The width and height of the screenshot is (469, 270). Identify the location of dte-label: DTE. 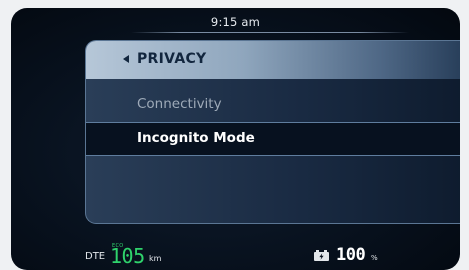
(95, 256).